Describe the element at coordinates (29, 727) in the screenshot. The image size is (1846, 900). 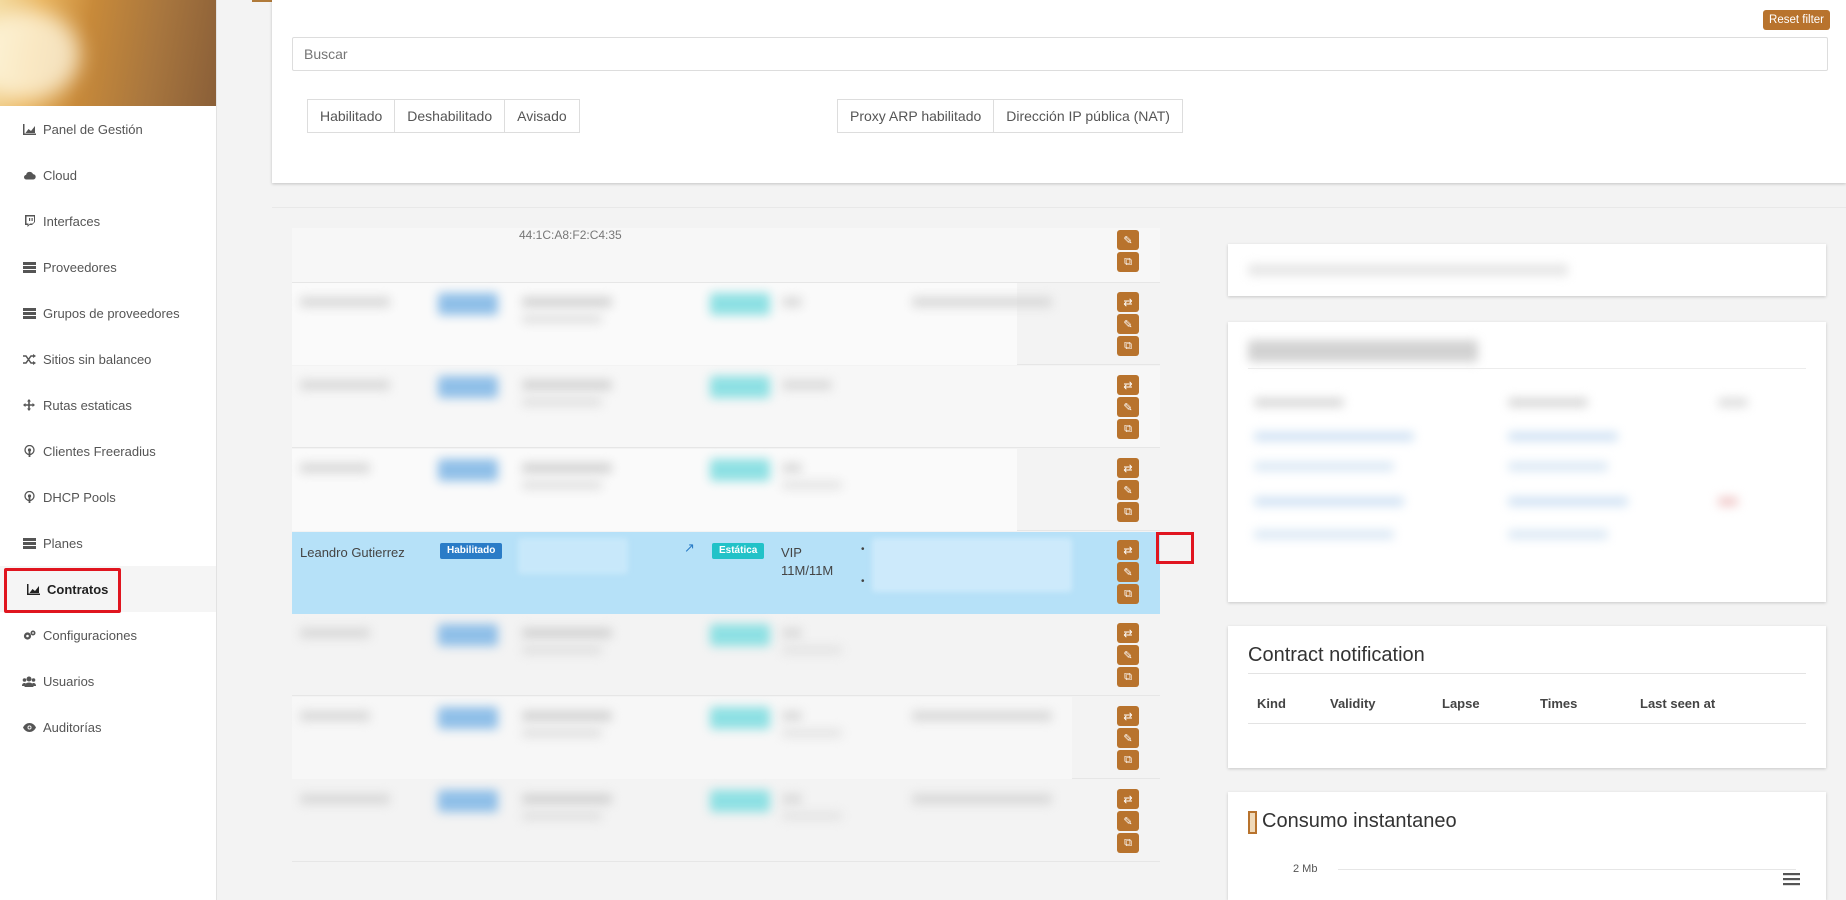
I see `eye-icon` at that location.